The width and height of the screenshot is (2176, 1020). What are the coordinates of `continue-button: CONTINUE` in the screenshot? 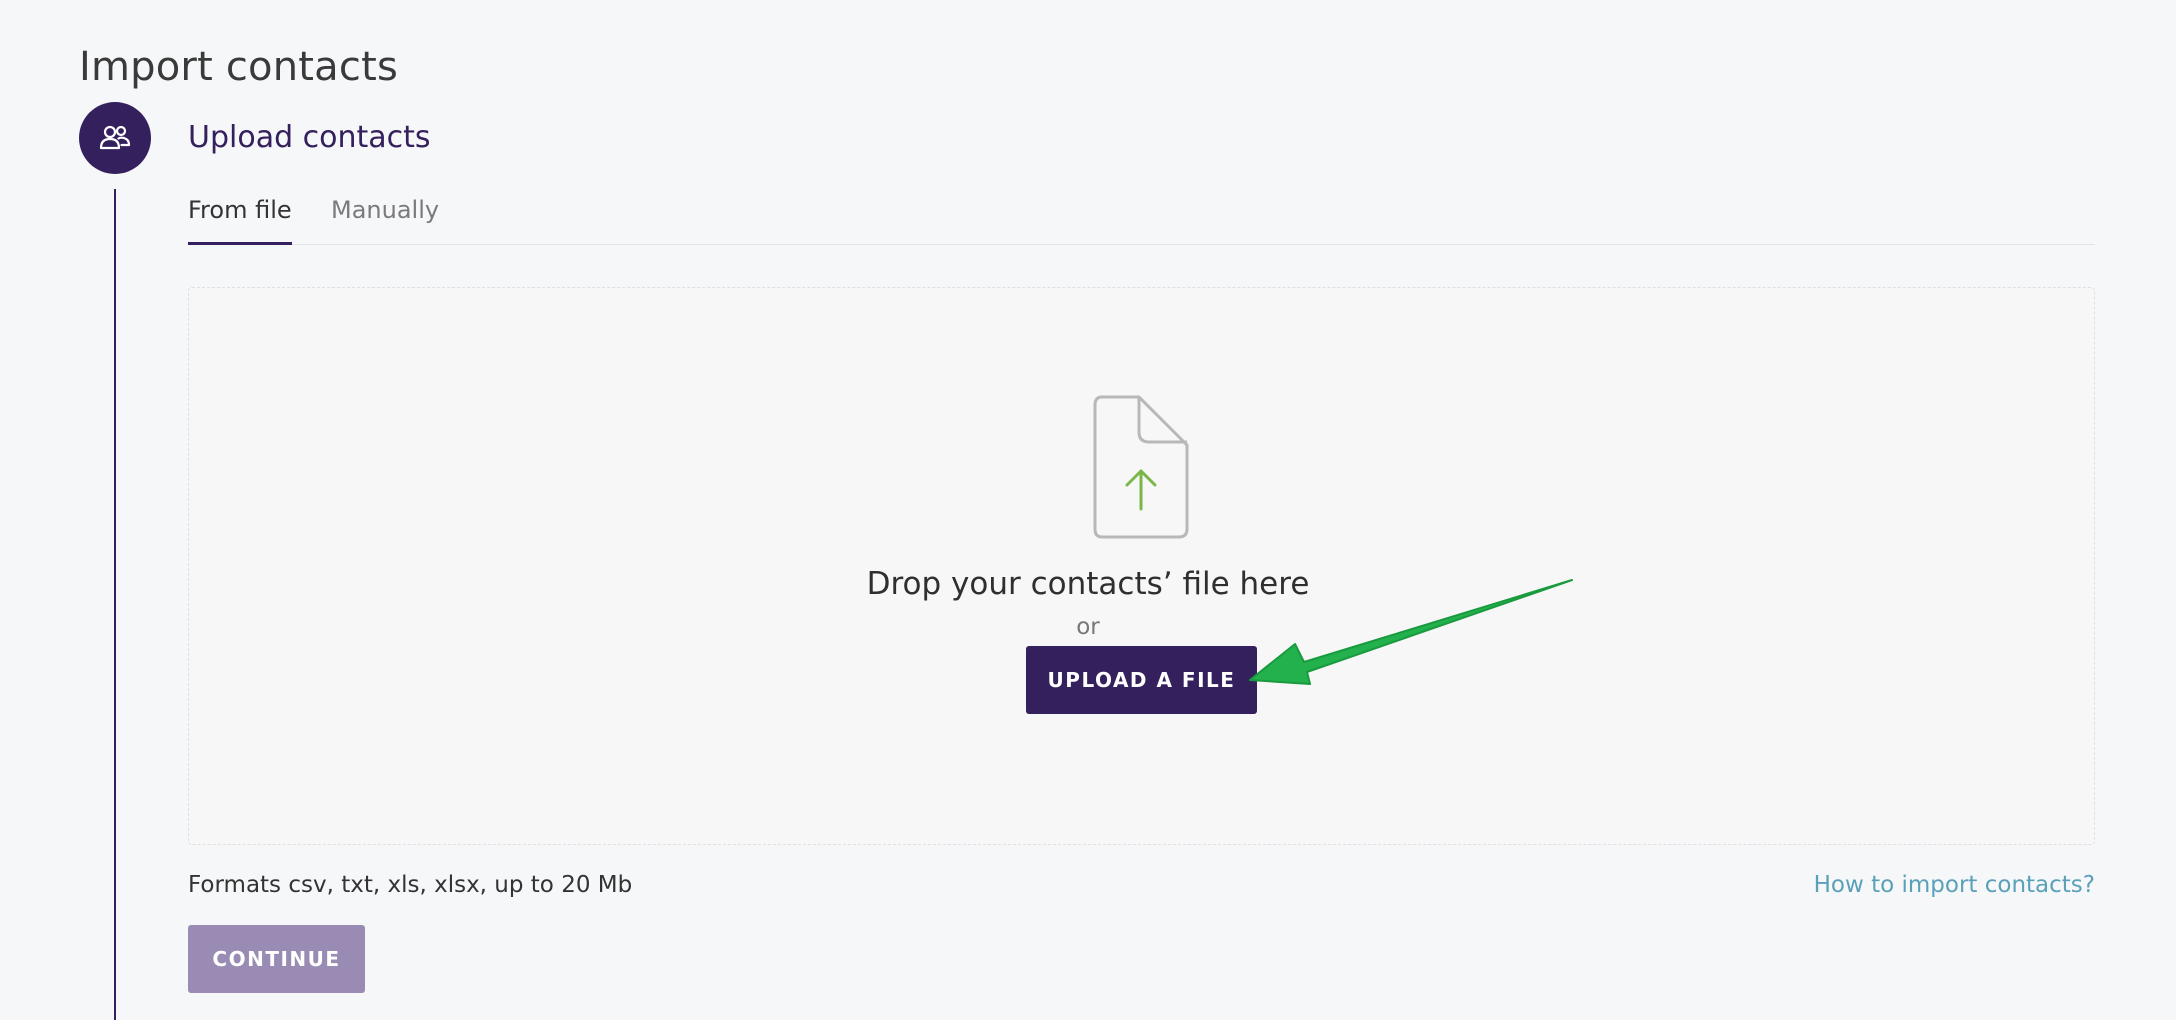 It's located at (276, 959).